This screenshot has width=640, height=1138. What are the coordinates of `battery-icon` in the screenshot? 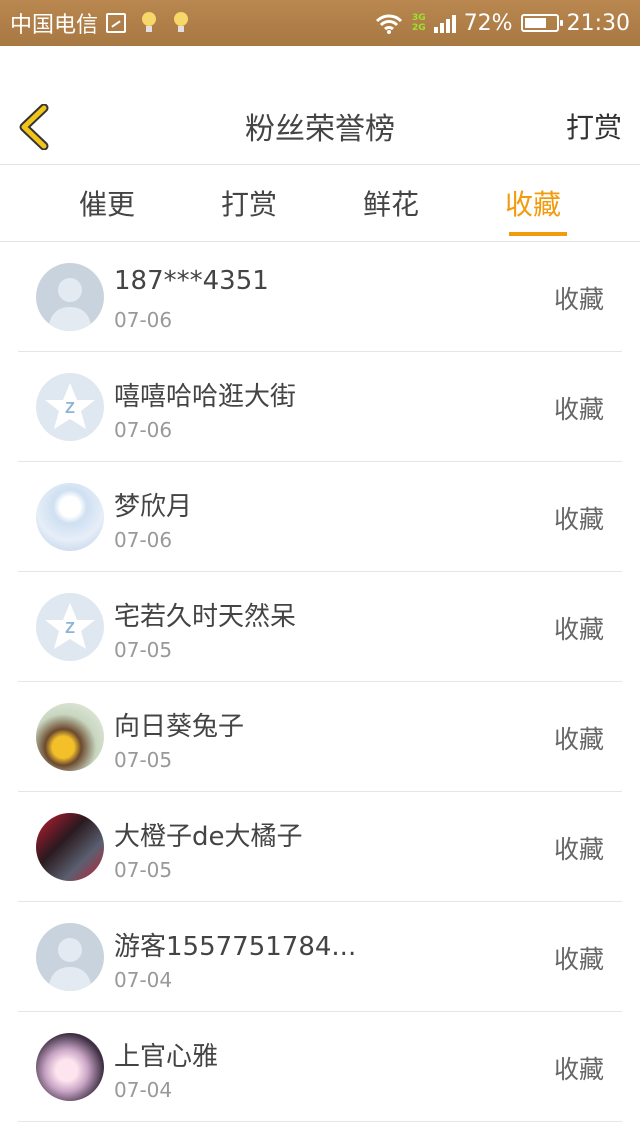 It's located at (541, 23).